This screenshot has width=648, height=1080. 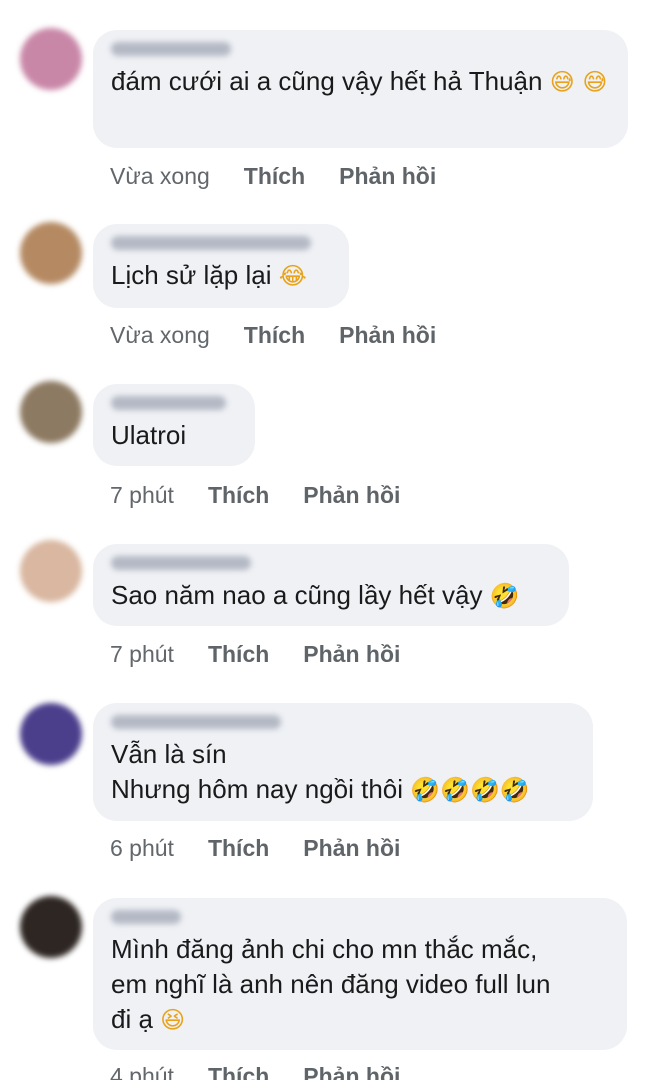 I want to click on comment-text-content: Vẫn là sín Nhưng hôm nay ngồi thôi, so click(x=257, y=771).